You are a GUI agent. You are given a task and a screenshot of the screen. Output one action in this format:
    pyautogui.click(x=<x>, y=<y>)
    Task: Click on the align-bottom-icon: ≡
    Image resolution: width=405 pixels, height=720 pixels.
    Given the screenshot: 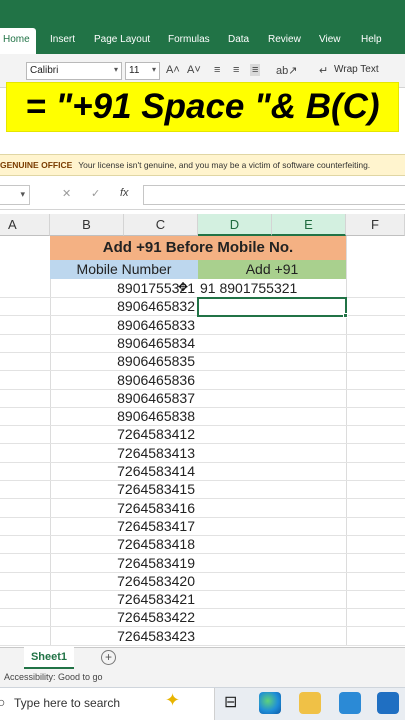 What is the action you would take?
    pyautogui.click(x=255, y=70)
    